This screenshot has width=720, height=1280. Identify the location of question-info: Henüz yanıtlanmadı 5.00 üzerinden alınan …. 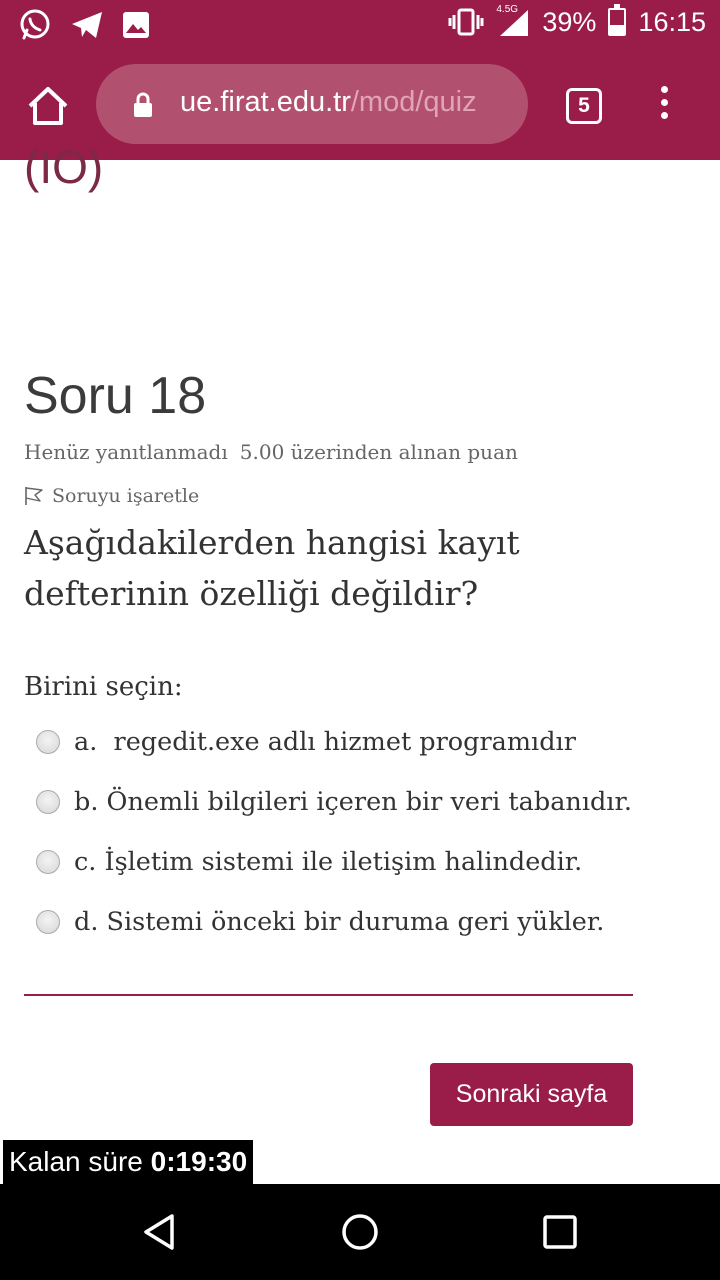
(271, 452).